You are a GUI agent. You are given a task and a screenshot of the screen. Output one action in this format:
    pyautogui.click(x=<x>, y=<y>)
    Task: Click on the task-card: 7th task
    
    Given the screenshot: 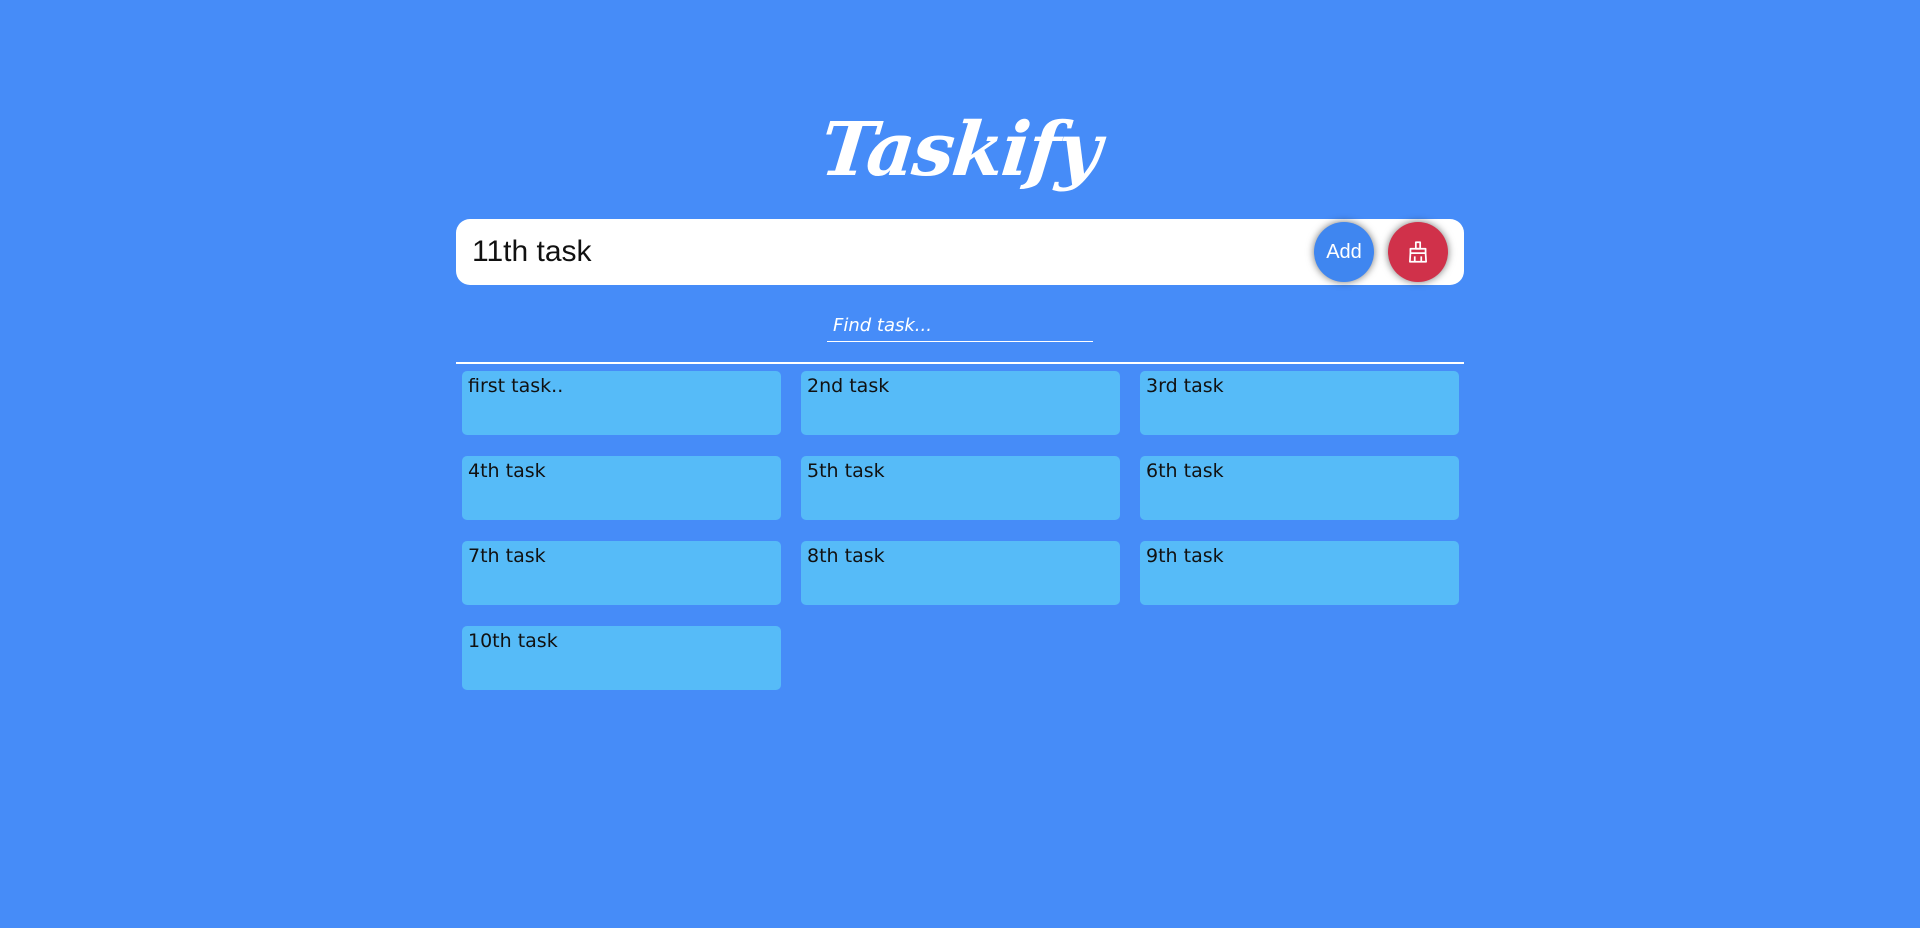 What is the action you would take?
    pyautogui.click(x=621, y=573)
    